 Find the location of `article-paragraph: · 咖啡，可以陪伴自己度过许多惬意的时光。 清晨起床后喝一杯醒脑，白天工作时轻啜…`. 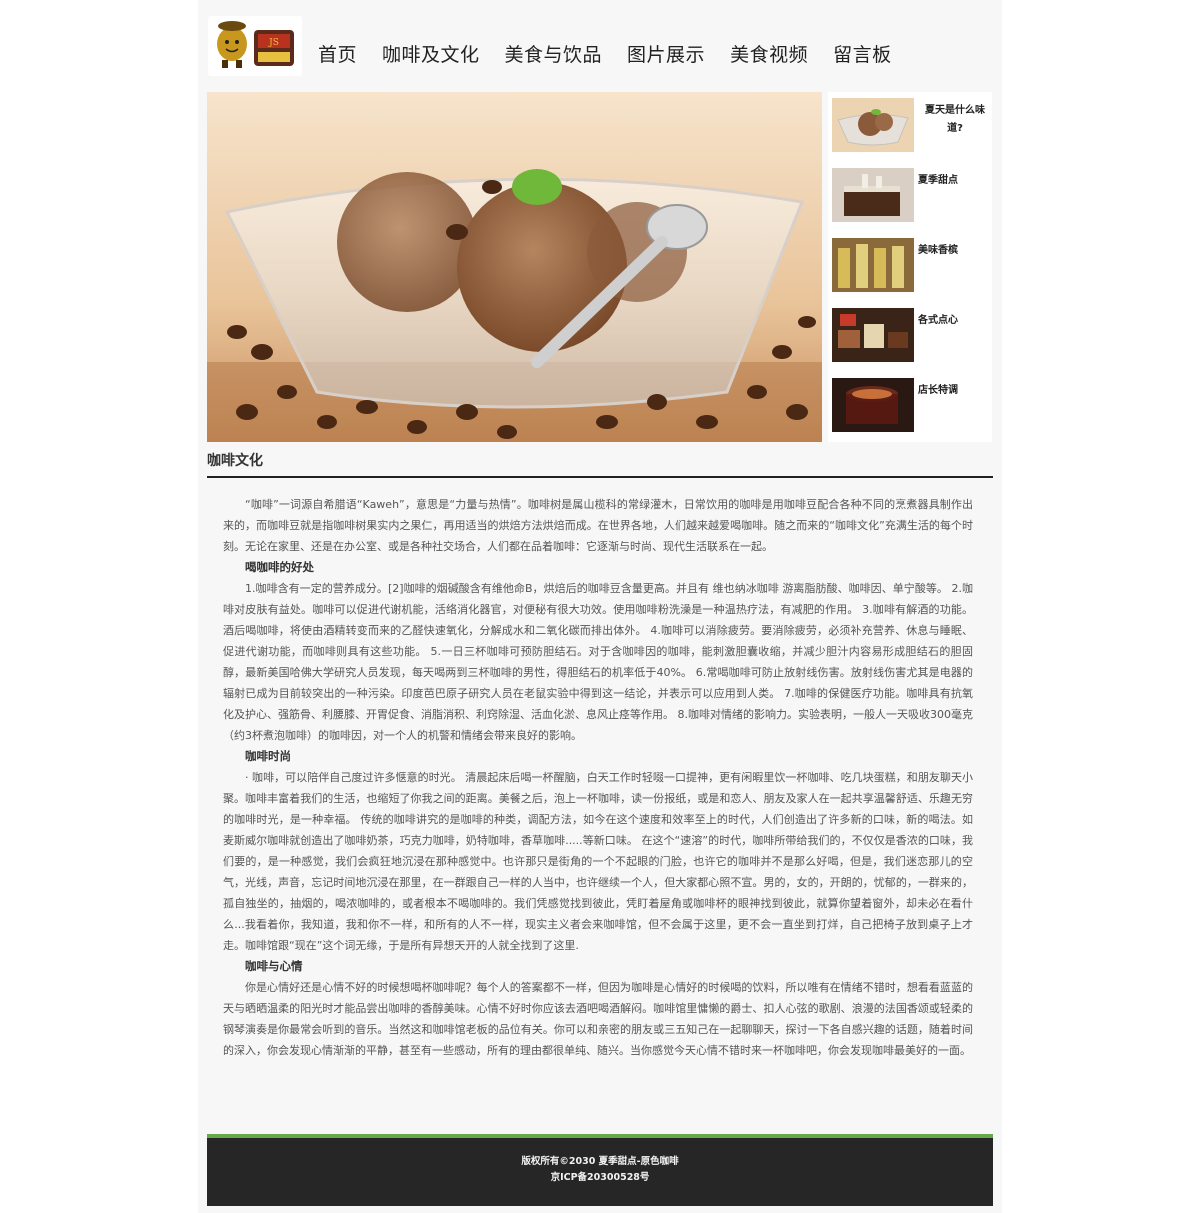

article-paragraph: · 咖啡，可以陪伴自己度过许多惬意的时光。 清晨起床后喝一杯醒脑，白天工作时轻啜… is located at coordinates (598, 861).